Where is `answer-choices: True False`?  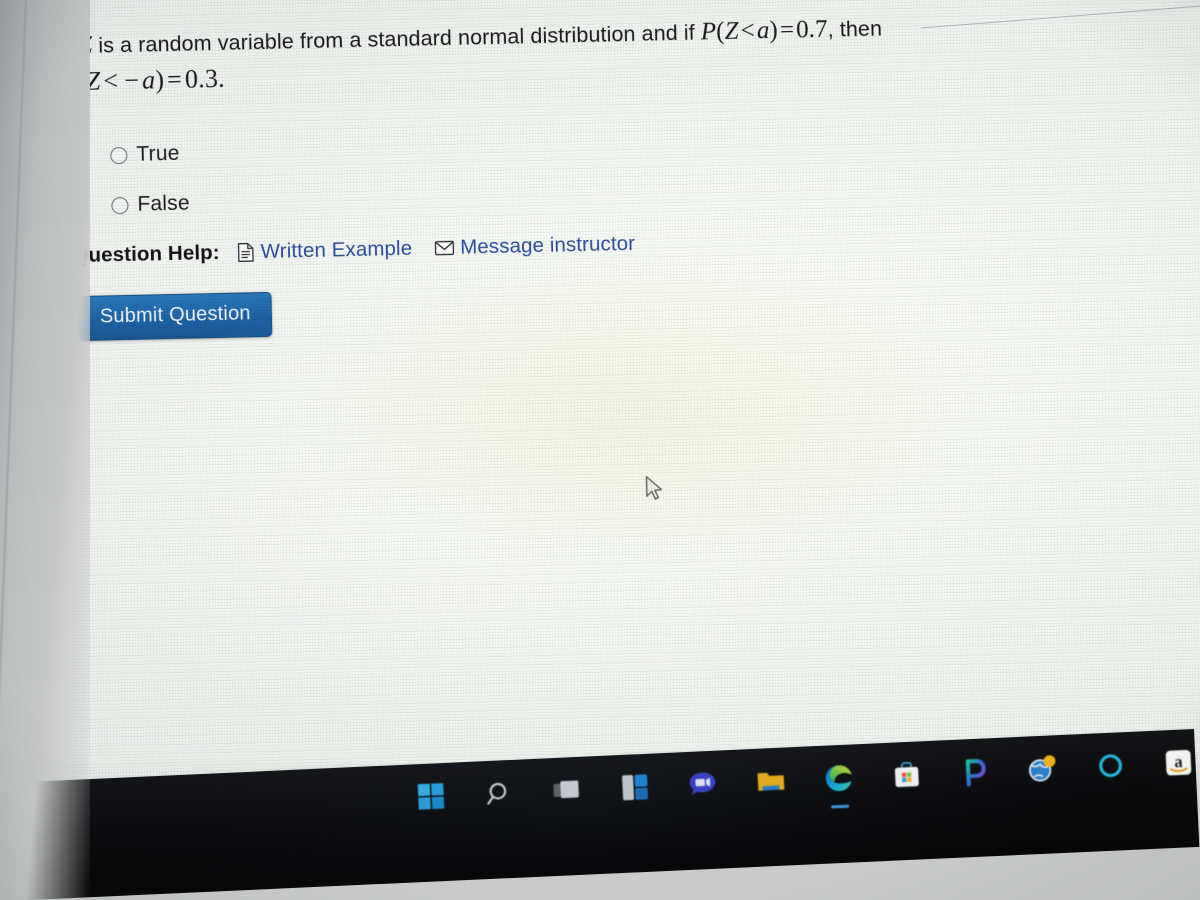
answer-choices: True False is located at coordinates (651, 169).